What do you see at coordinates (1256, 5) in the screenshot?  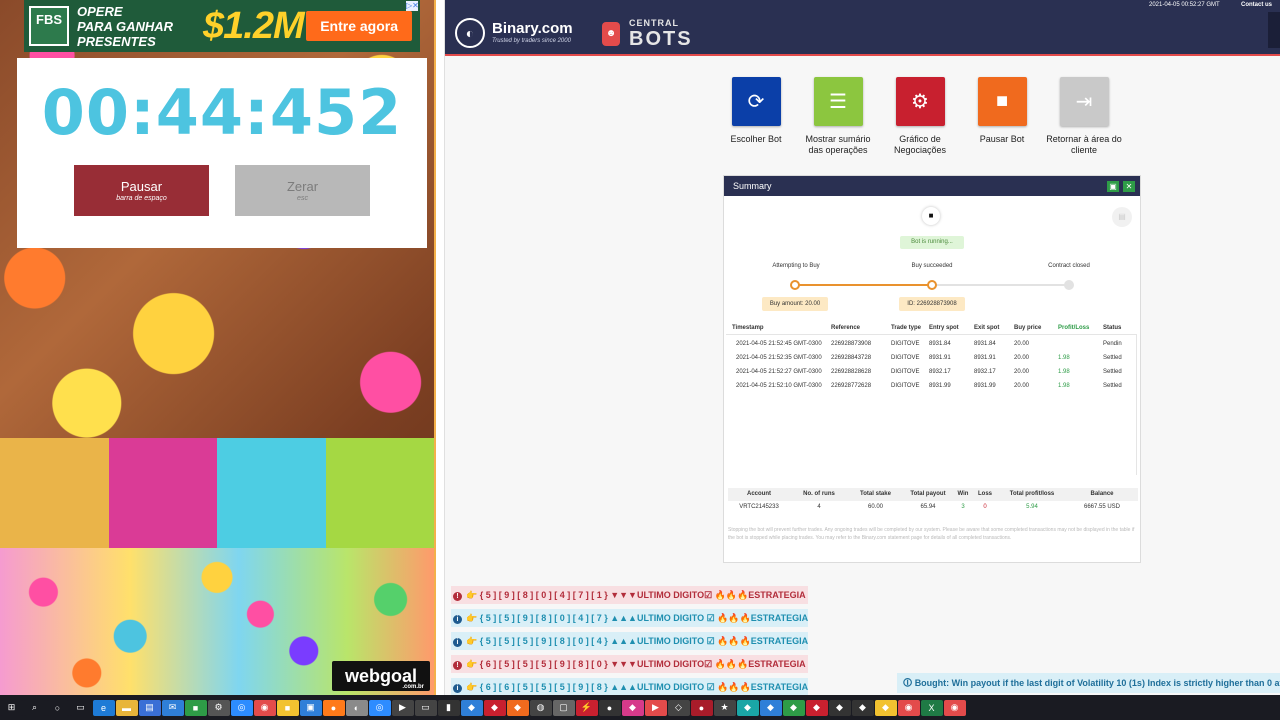 I see `contact-link: Contact us` at bounding box center [1256, 5].